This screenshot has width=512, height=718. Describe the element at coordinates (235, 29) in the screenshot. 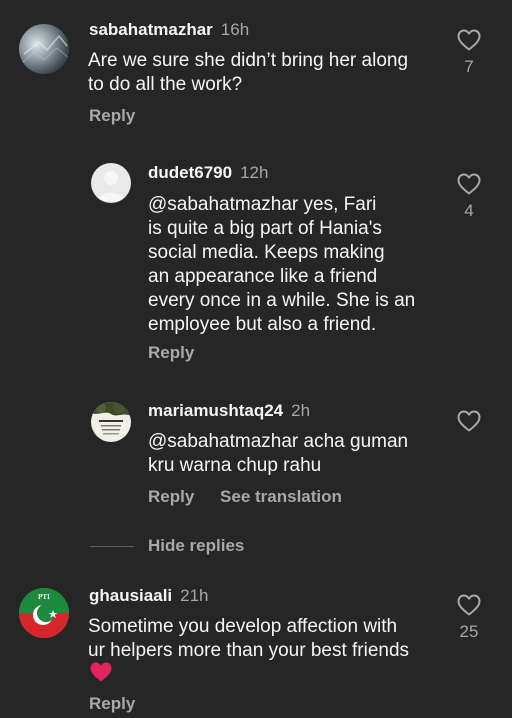

I see `timestamp: 16h` at that location.